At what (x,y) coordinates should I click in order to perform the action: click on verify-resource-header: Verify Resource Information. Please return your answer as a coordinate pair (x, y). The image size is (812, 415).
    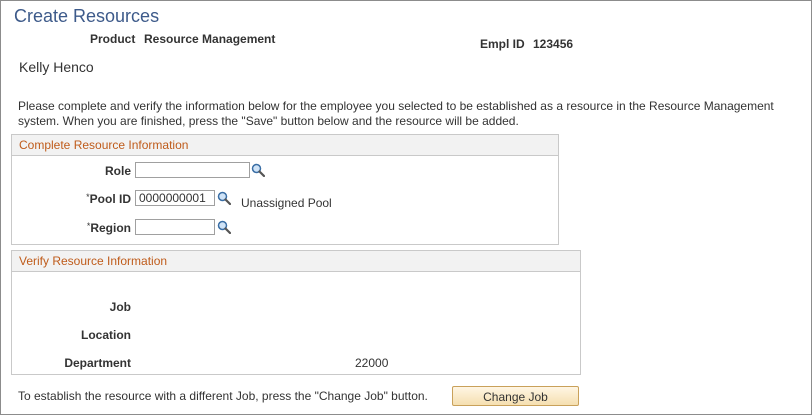
    Looking at the image, I should click on (296, 261).